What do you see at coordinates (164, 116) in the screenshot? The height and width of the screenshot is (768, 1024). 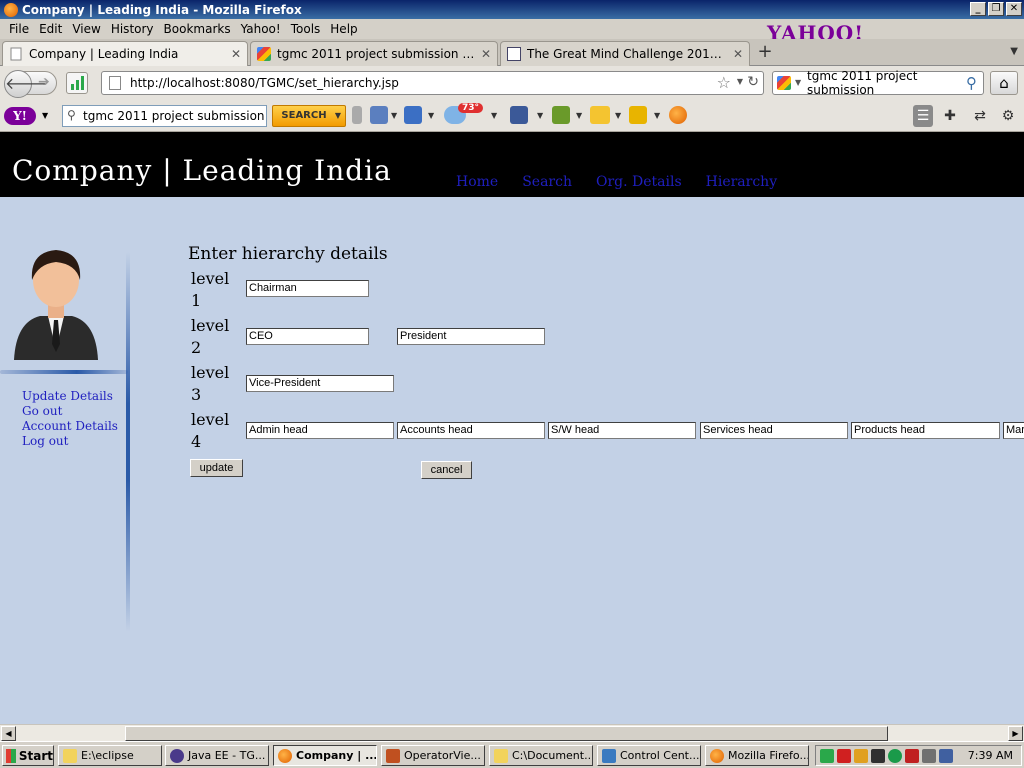 I see `yahoo-search-input: ⚲ tgmc 2011 project submission` at bounding box center [164, 116].